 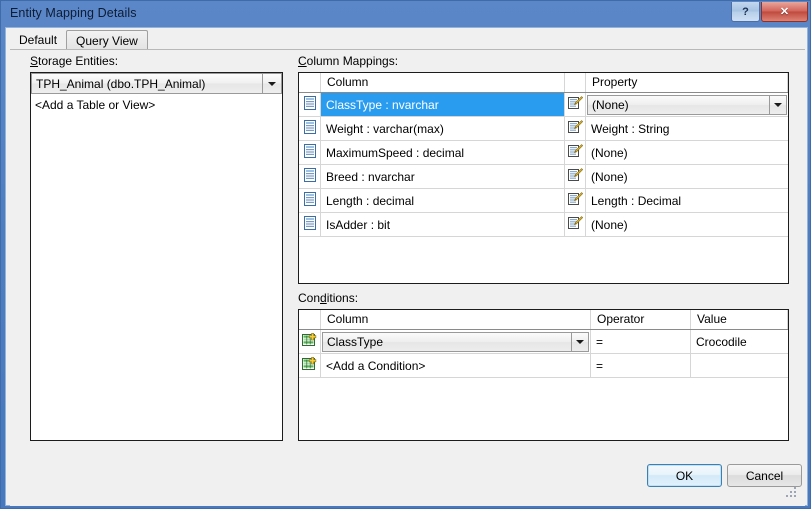 I want to click on conditions-column-cell: ClassType, so click(x=456, y=341).